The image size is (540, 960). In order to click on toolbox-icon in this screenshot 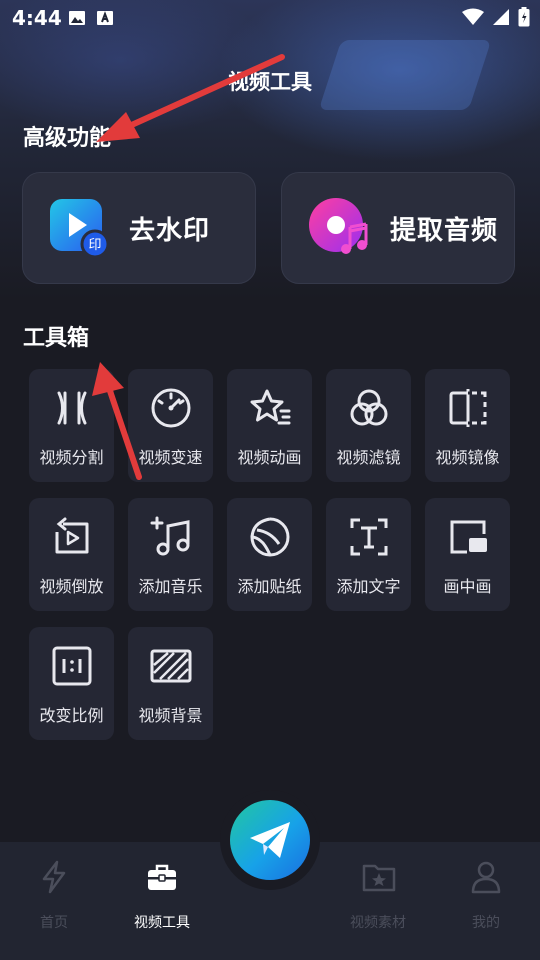, I will do `click(162, 877)`.